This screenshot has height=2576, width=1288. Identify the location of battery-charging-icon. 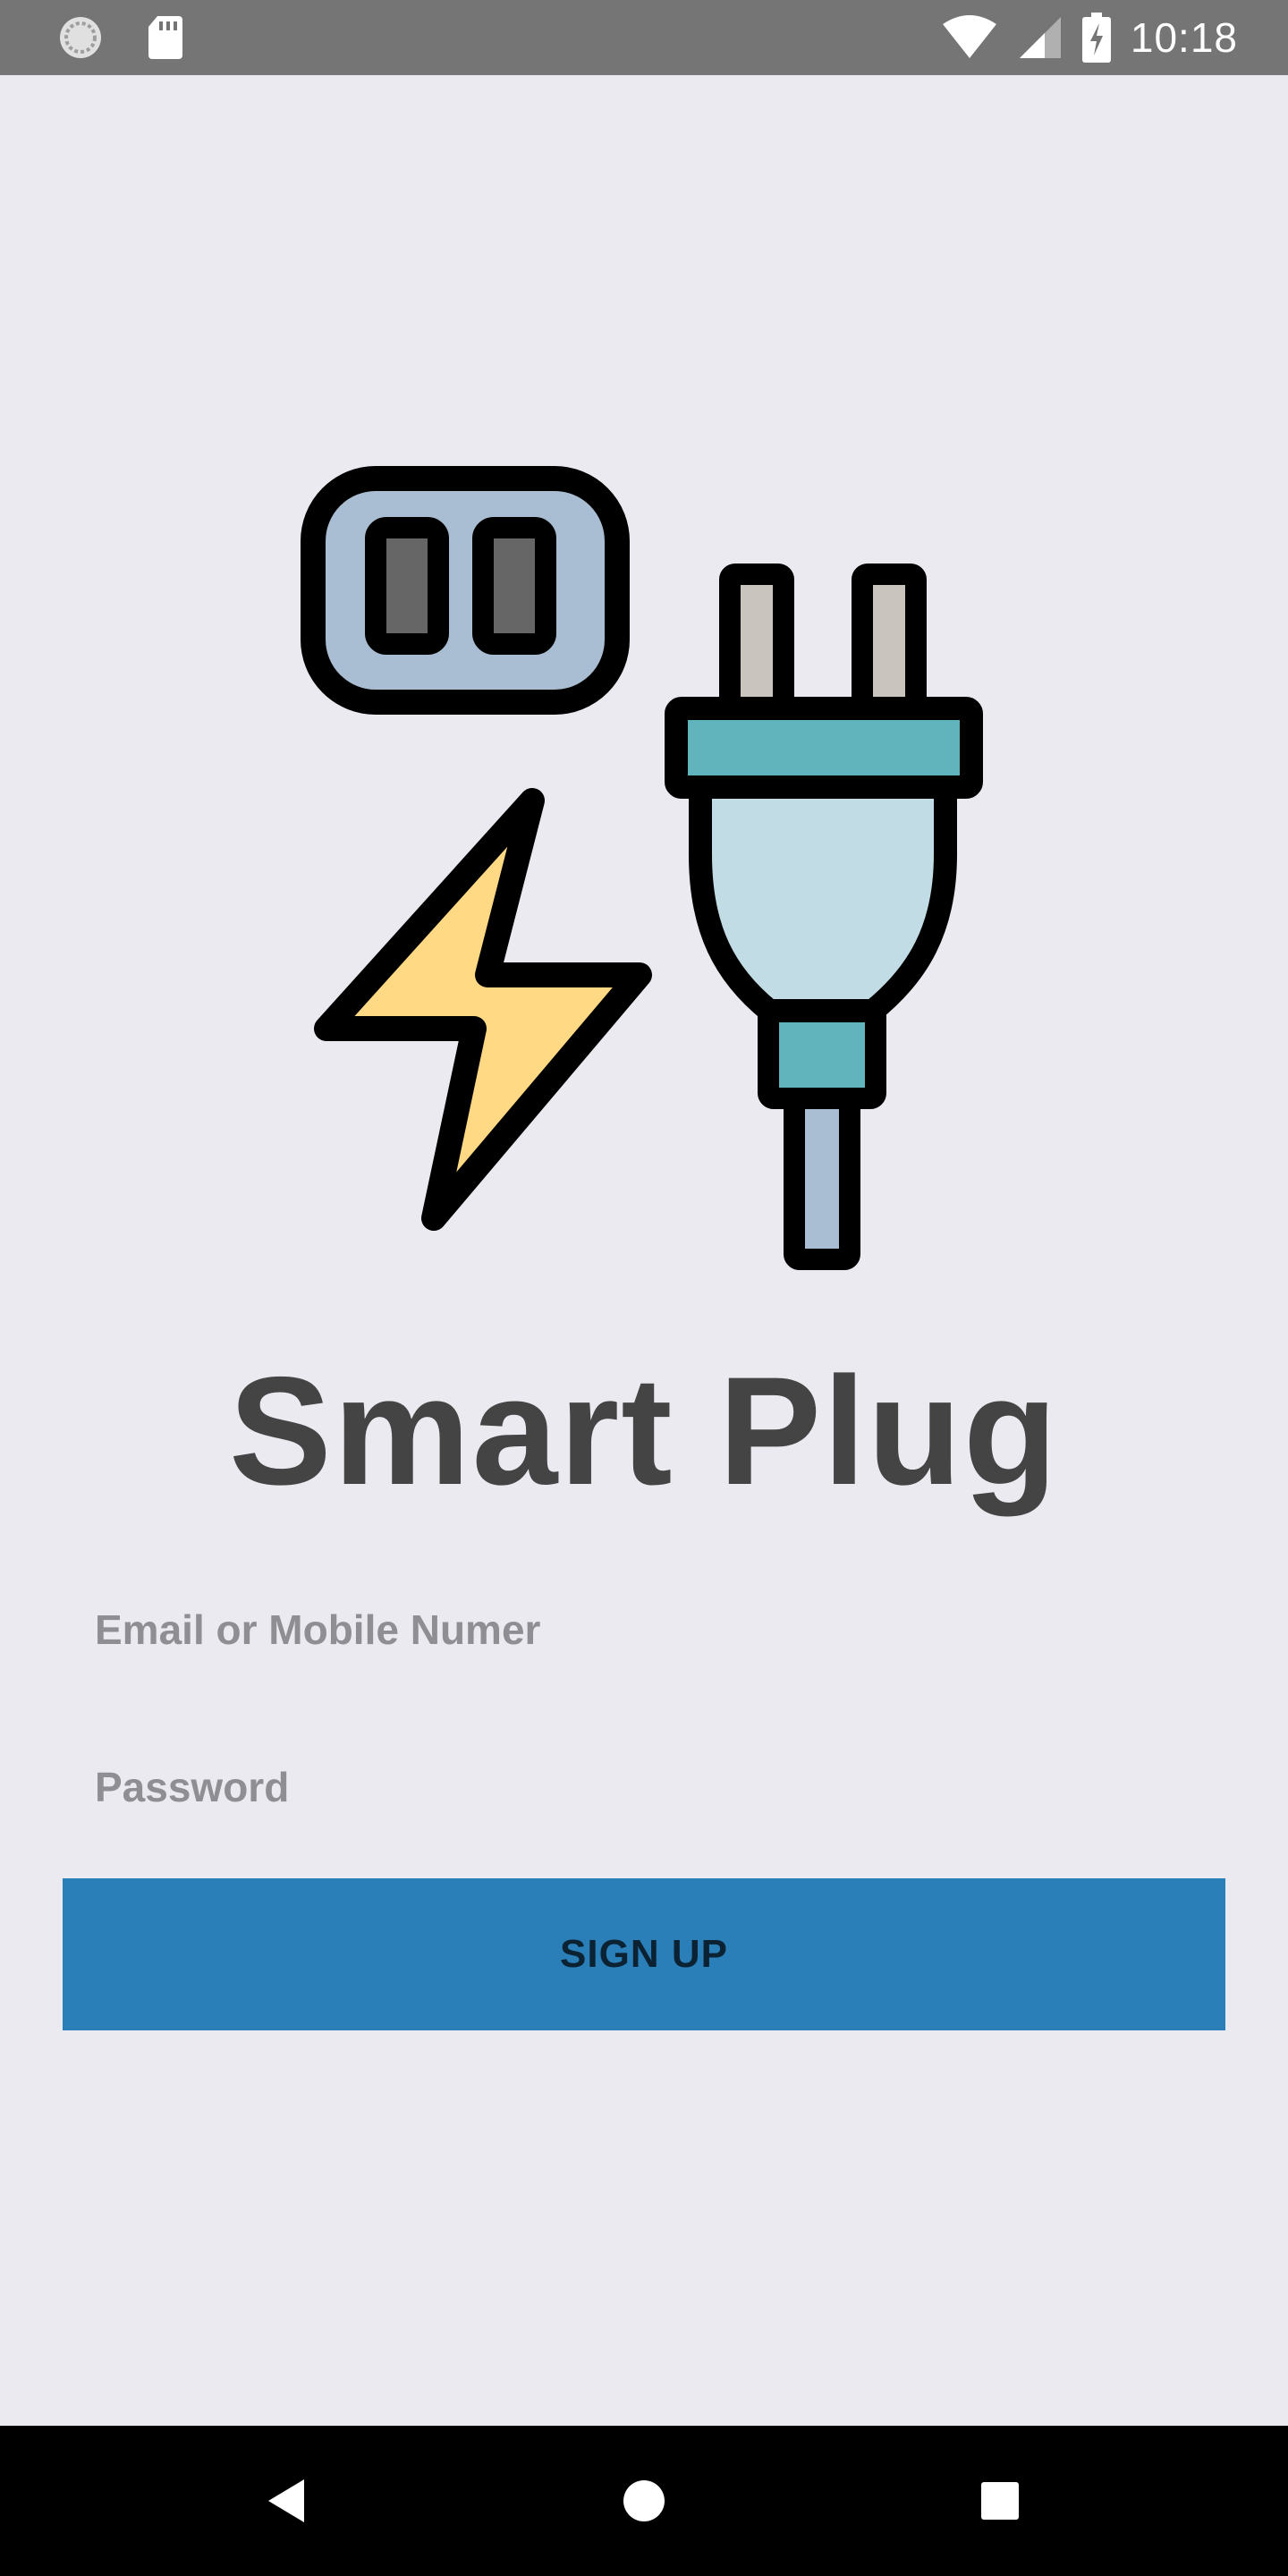
(1096, 38).